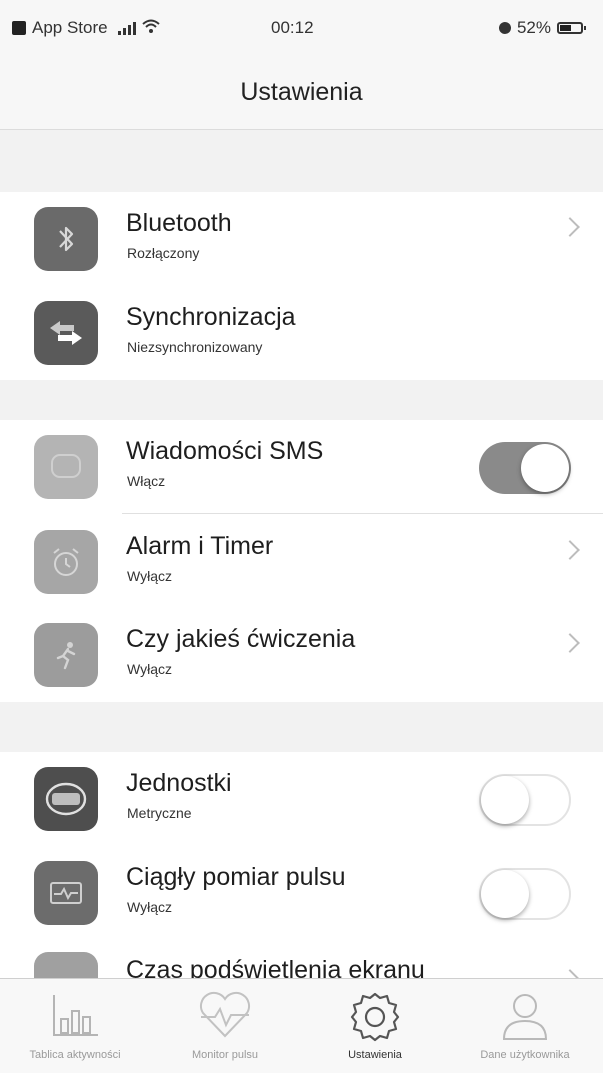  Describe the element at coordinates (241, 639) in the screenshot. I see `row-title: Czy jakieś ćwiczenia` at that location.